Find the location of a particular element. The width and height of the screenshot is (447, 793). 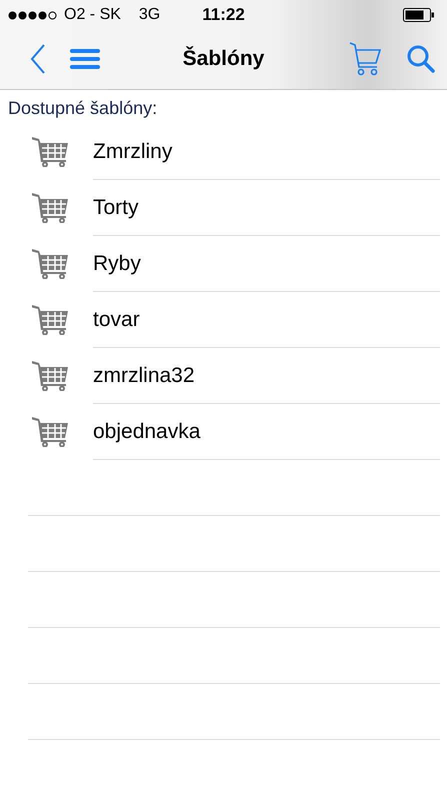

template-item: tovar is located at coordinates (266, 320).